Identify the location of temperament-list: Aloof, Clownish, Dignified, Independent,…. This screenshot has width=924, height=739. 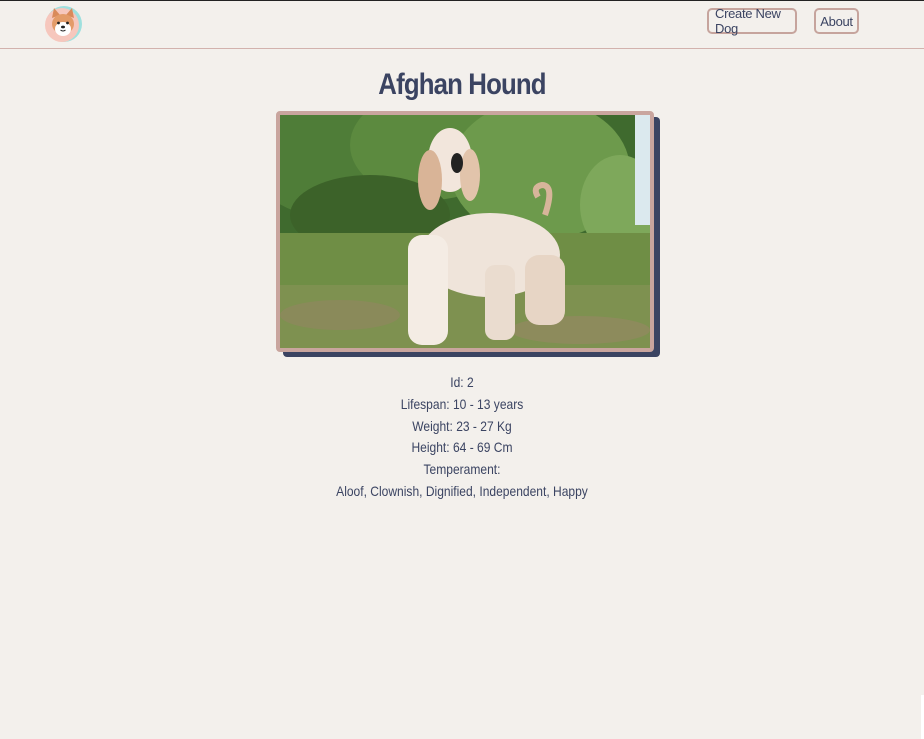
(462, 490).